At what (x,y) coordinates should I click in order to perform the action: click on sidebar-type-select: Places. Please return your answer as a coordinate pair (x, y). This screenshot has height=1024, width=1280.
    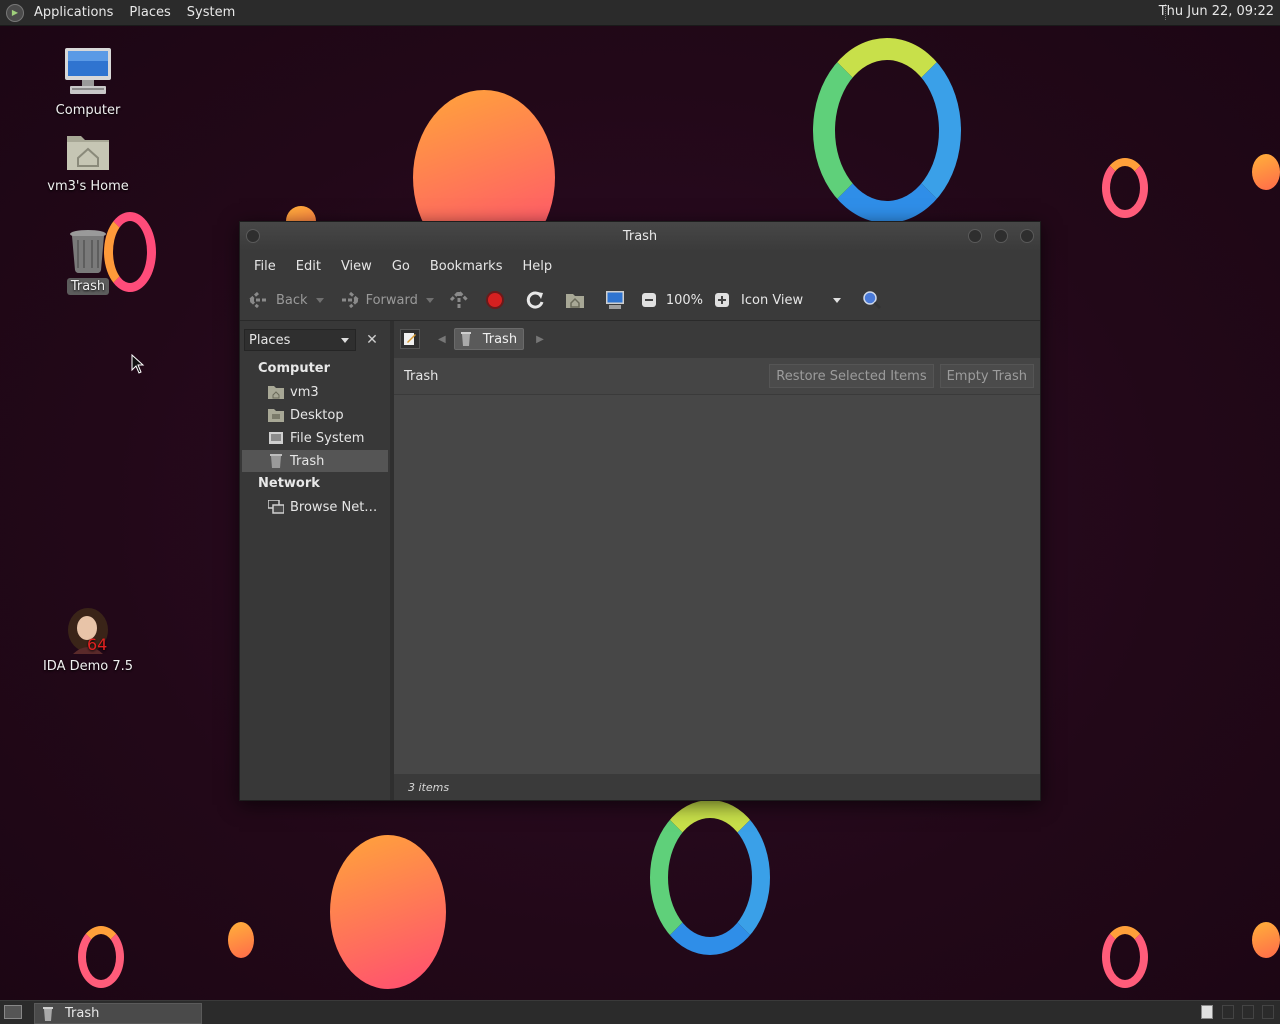
    Looking at the image, I should click on (300, 340).